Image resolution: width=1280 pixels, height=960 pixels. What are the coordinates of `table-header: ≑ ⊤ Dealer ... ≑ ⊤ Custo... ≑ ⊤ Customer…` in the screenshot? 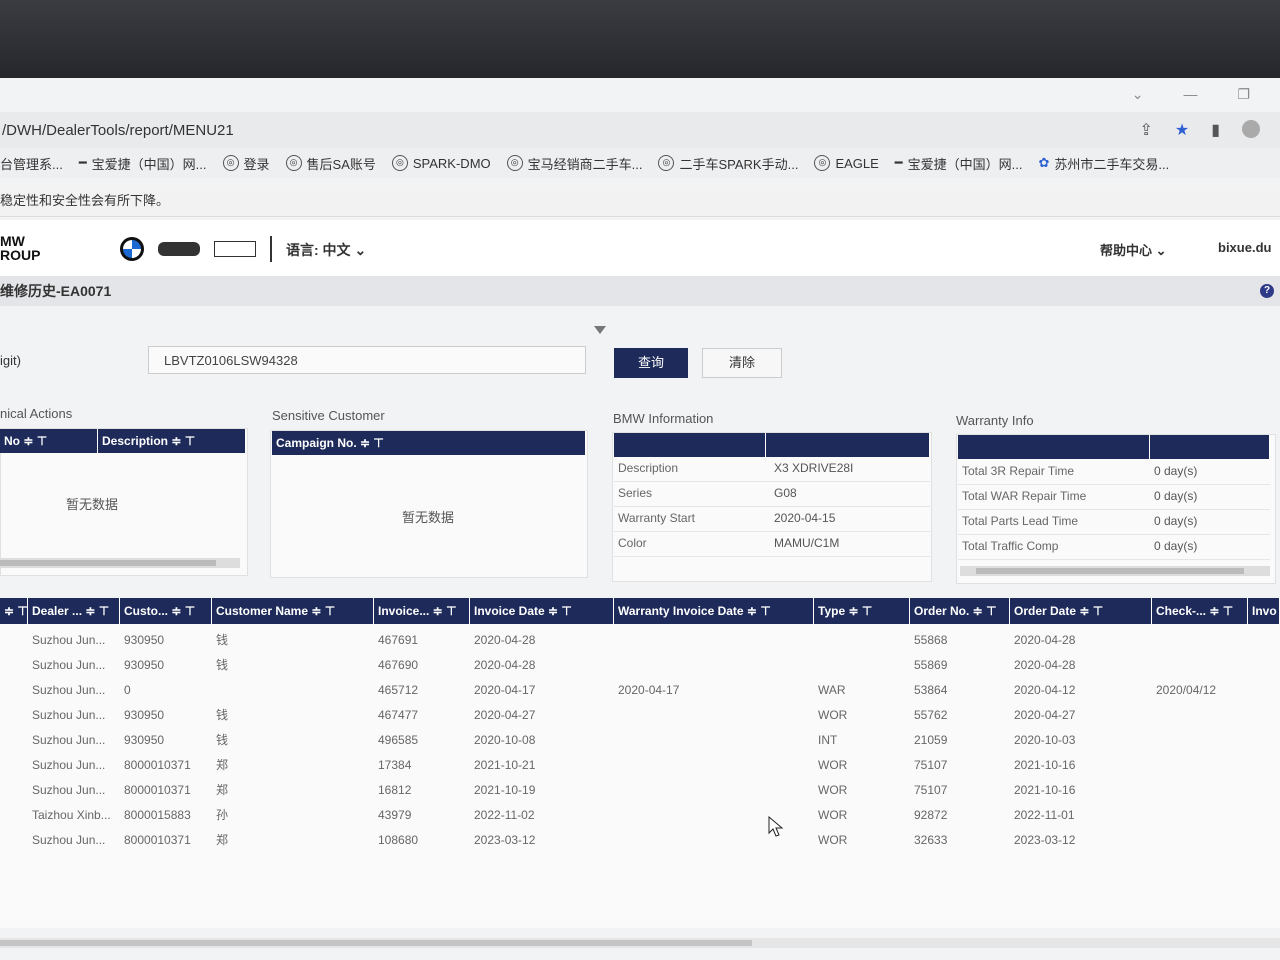 It's located at (640, 611).